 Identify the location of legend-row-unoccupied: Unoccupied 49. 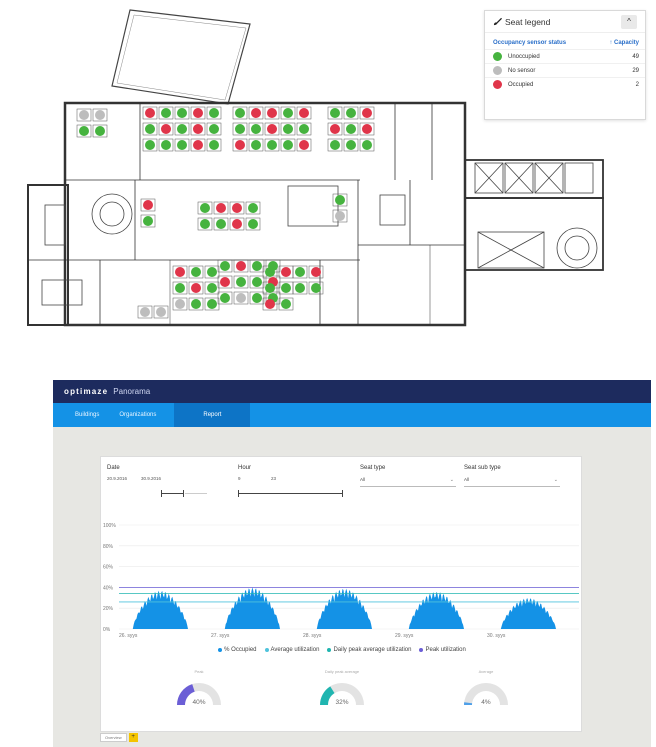
(565, 56).